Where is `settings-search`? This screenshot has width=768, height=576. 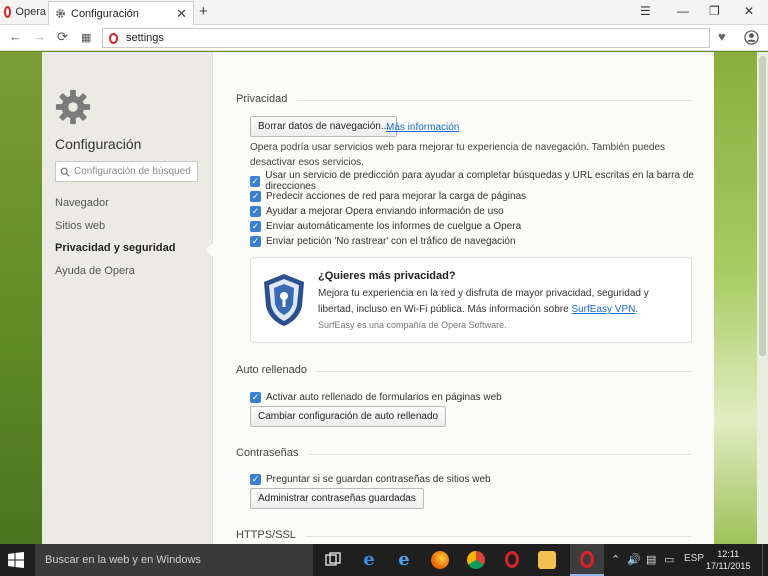 settings-search is located at coordinates (126, 171).